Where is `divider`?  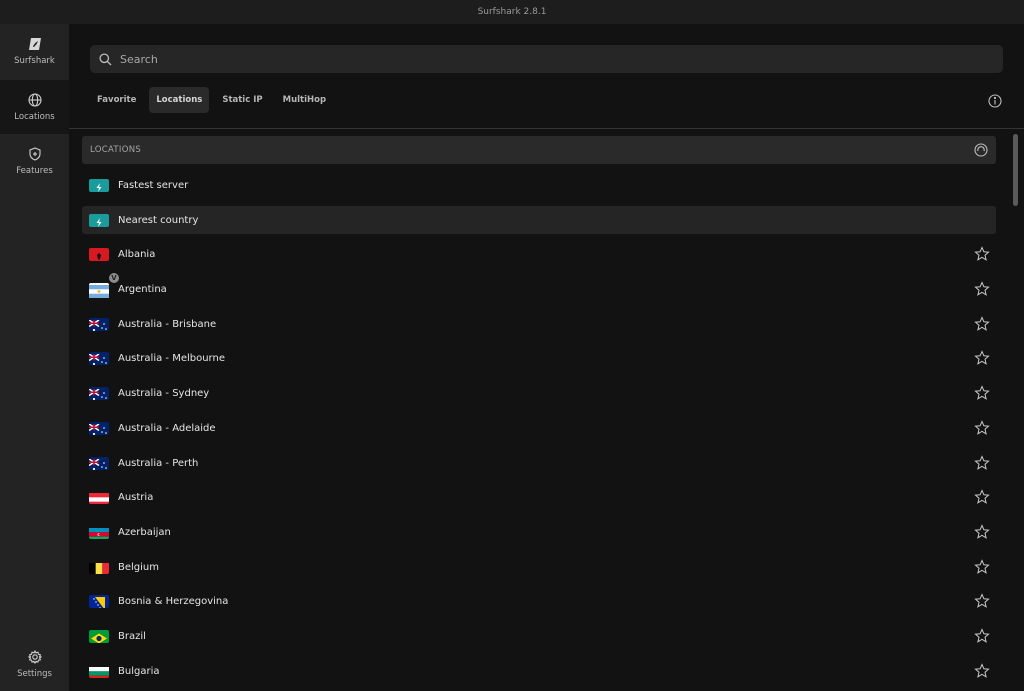 divider is located at coordinates (546, 128).